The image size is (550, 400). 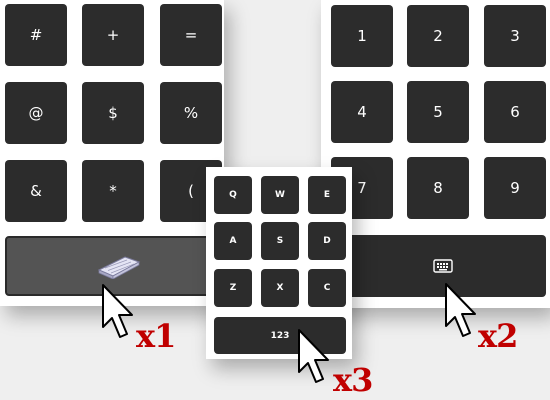 I want to click on key-a: A, so click(x=233, y=241).